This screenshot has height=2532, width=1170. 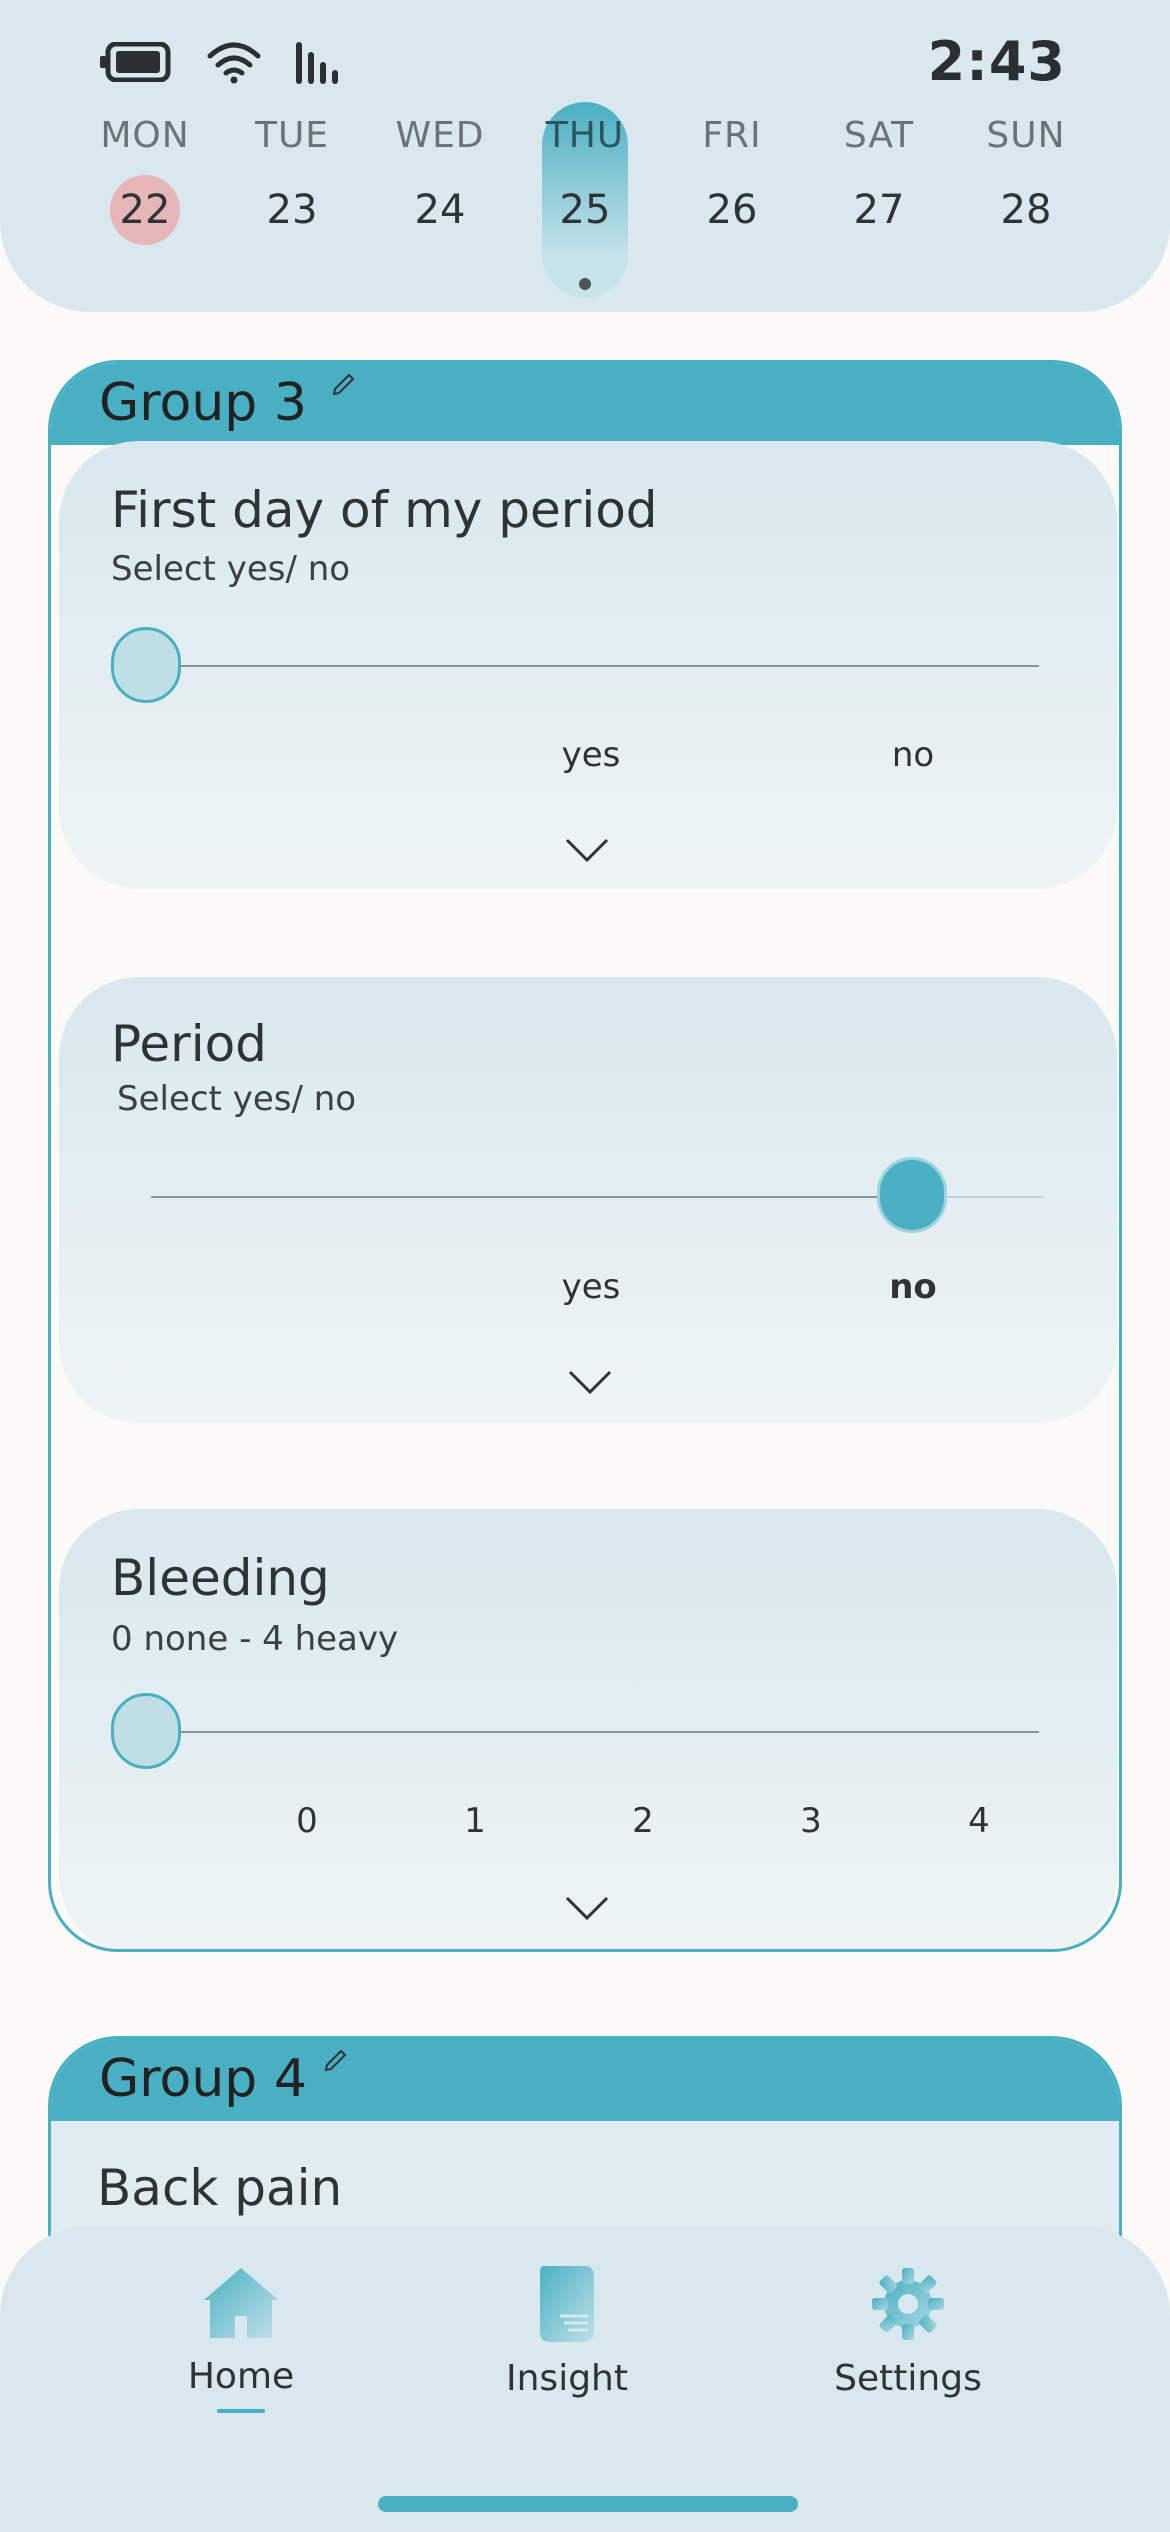 What do you see at coordinates (440, 135) in the screenshot?
I see `day-name: WED` at bounding box center [440, 135].